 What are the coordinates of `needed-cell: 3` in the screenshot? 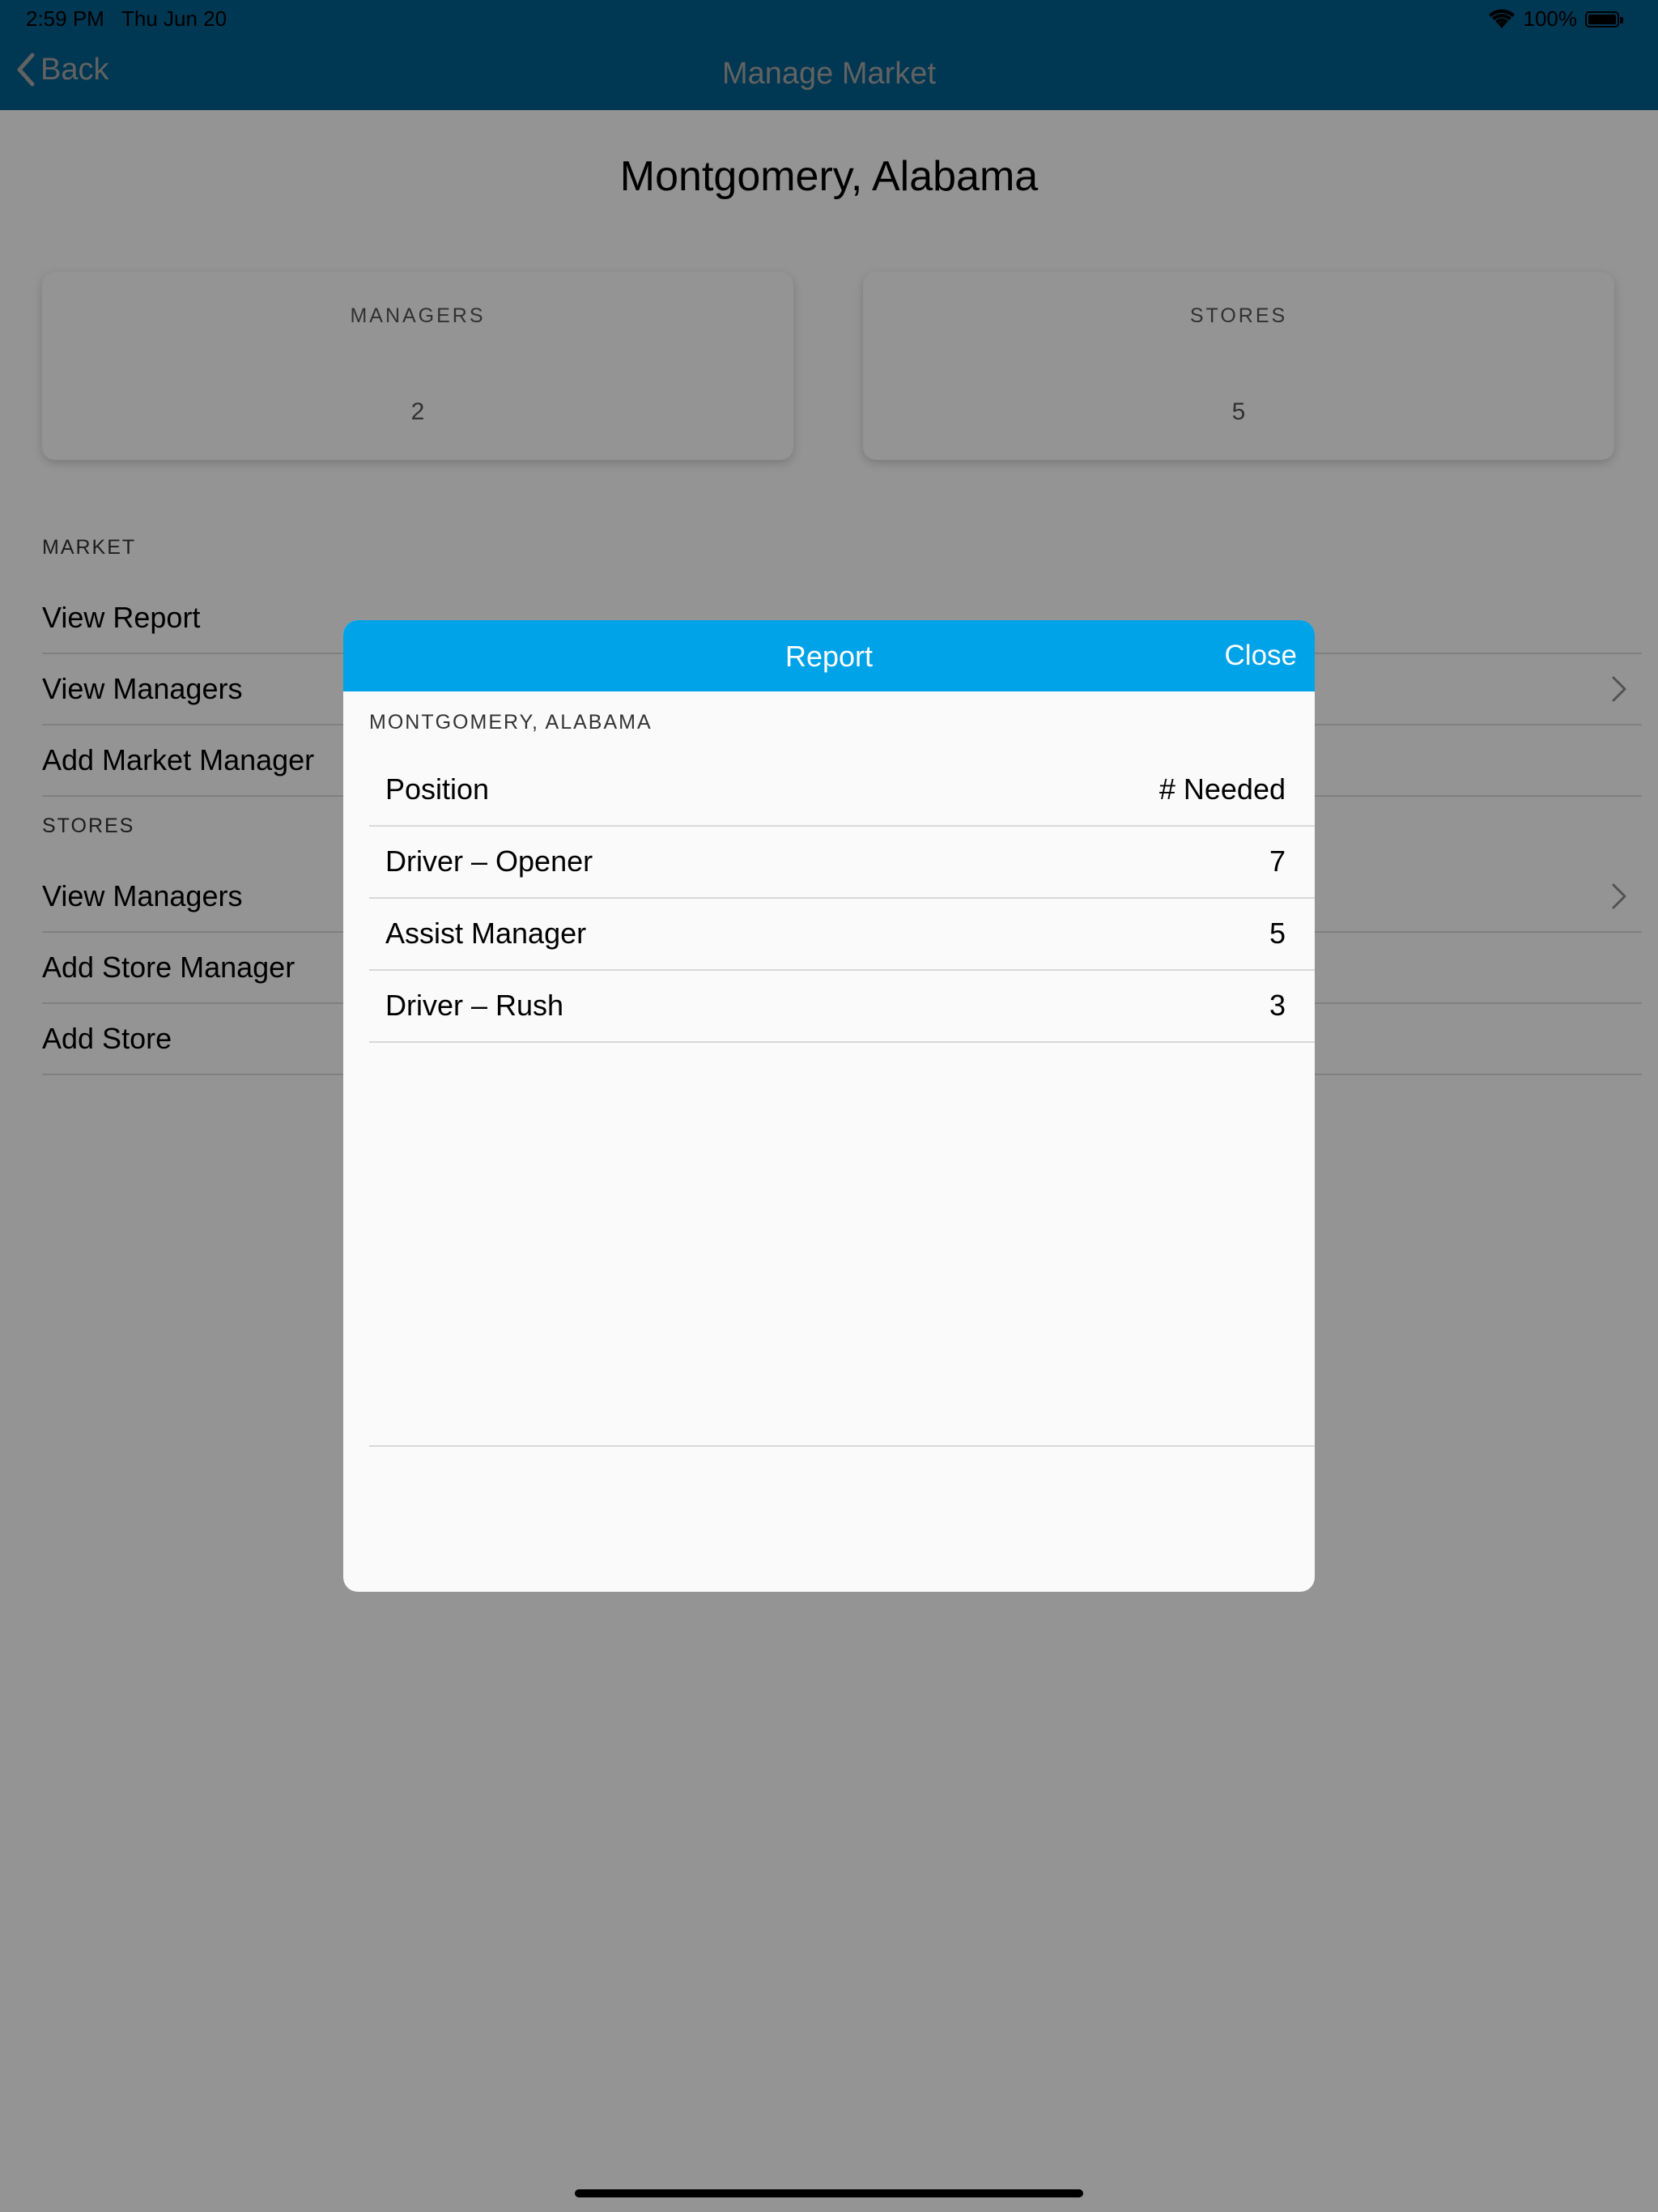 It's located at (1277, 1006).